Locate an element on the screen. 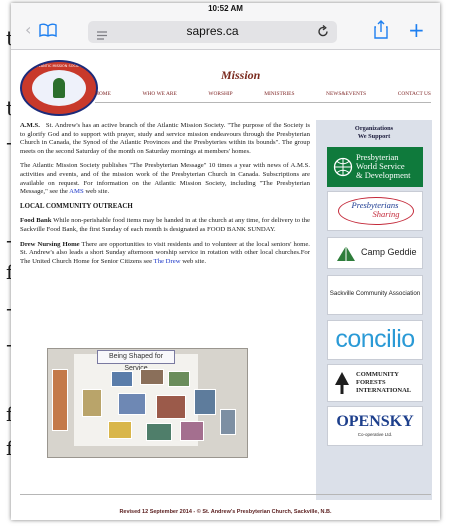  org-cfi-name: COMMUNITY is located at coordinates (377, 374).